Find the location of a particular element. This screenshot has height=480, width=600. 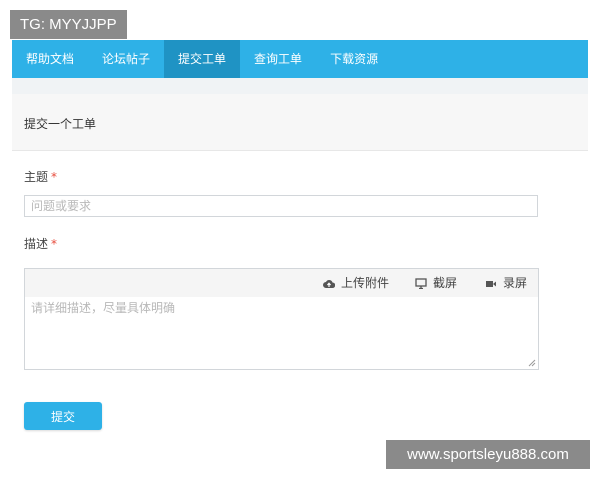

cloud-upload-icon is located at coordinates (329, 284).